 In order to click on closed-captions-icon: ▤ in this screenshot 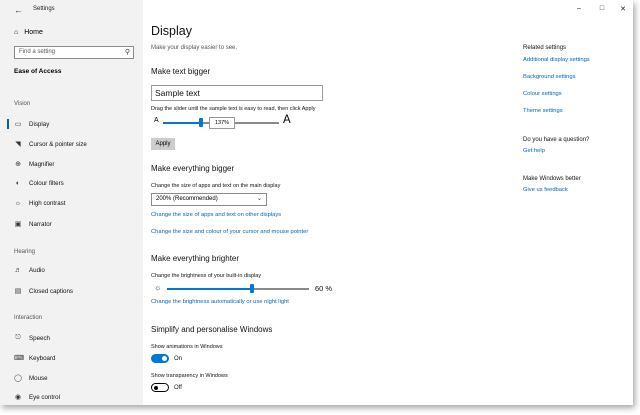, I will do `click(18, 291)`.